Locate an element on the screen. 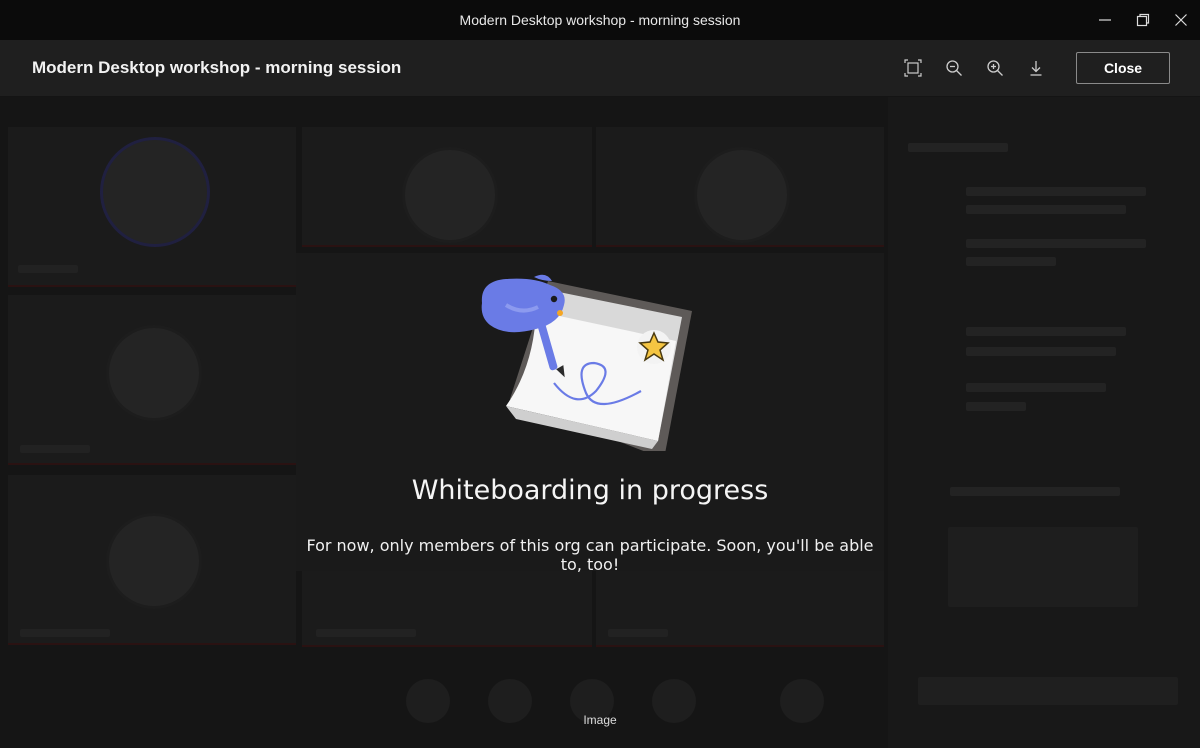 The image size is (1200, 748). close-button: Close is located at coordinates (1123, 68).